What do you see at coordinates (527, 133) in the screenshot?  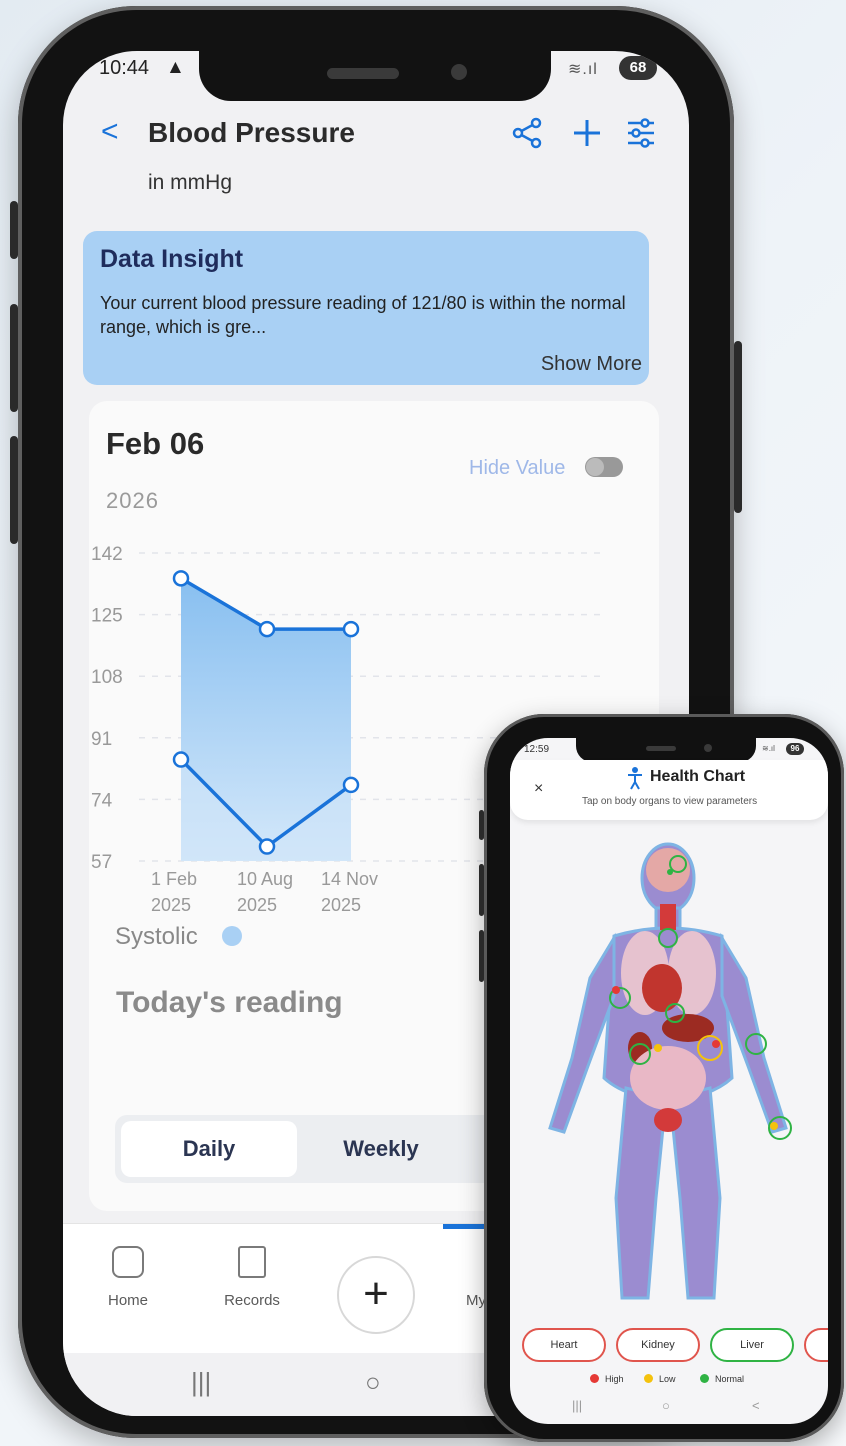 I see `share-icon` at bounding box center [527, 133].